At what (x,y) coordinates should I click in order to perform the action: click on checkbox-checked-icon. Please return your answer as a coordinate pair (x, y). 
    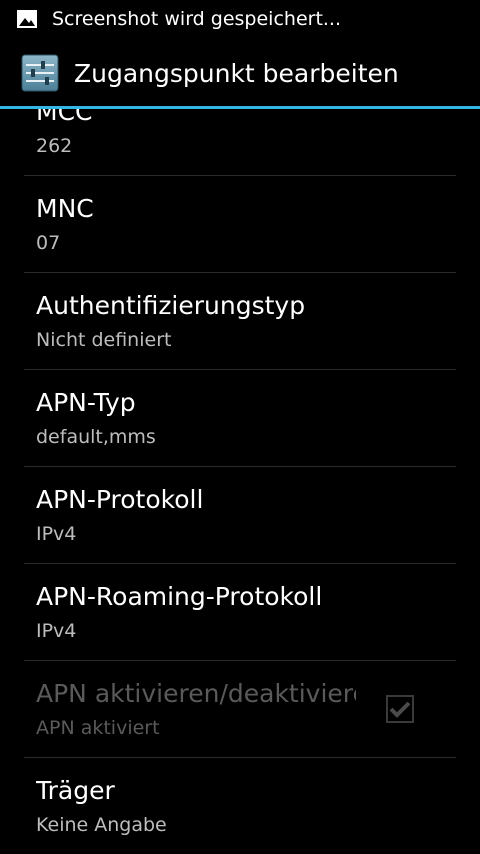
    Looking at the image, I should click on (400, 709).